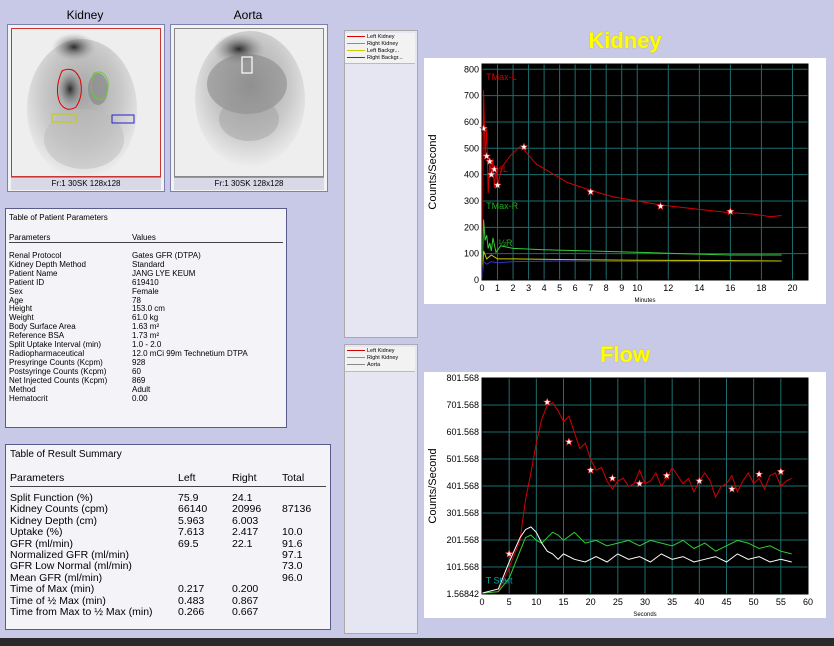 The width and height of the screenshot is (834, 646). Describe the element at coordinates (513, 288) in the screenshot. I see `x-tick-label: 2` at that location.